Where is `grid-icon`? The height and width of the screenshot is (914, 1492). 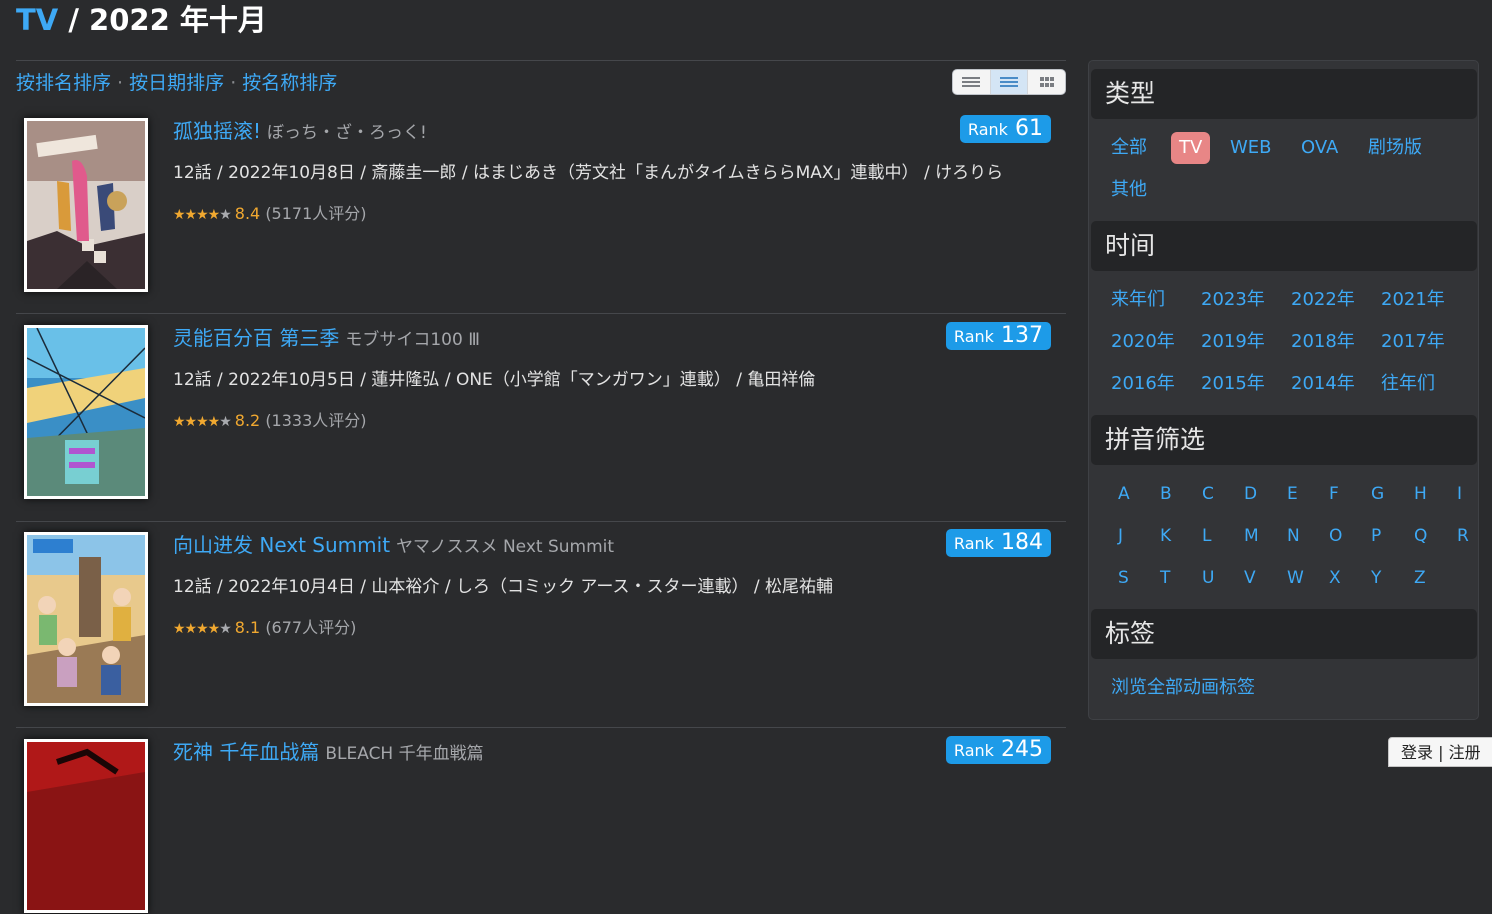
grid-icon is located at coordinates (1046, 82).